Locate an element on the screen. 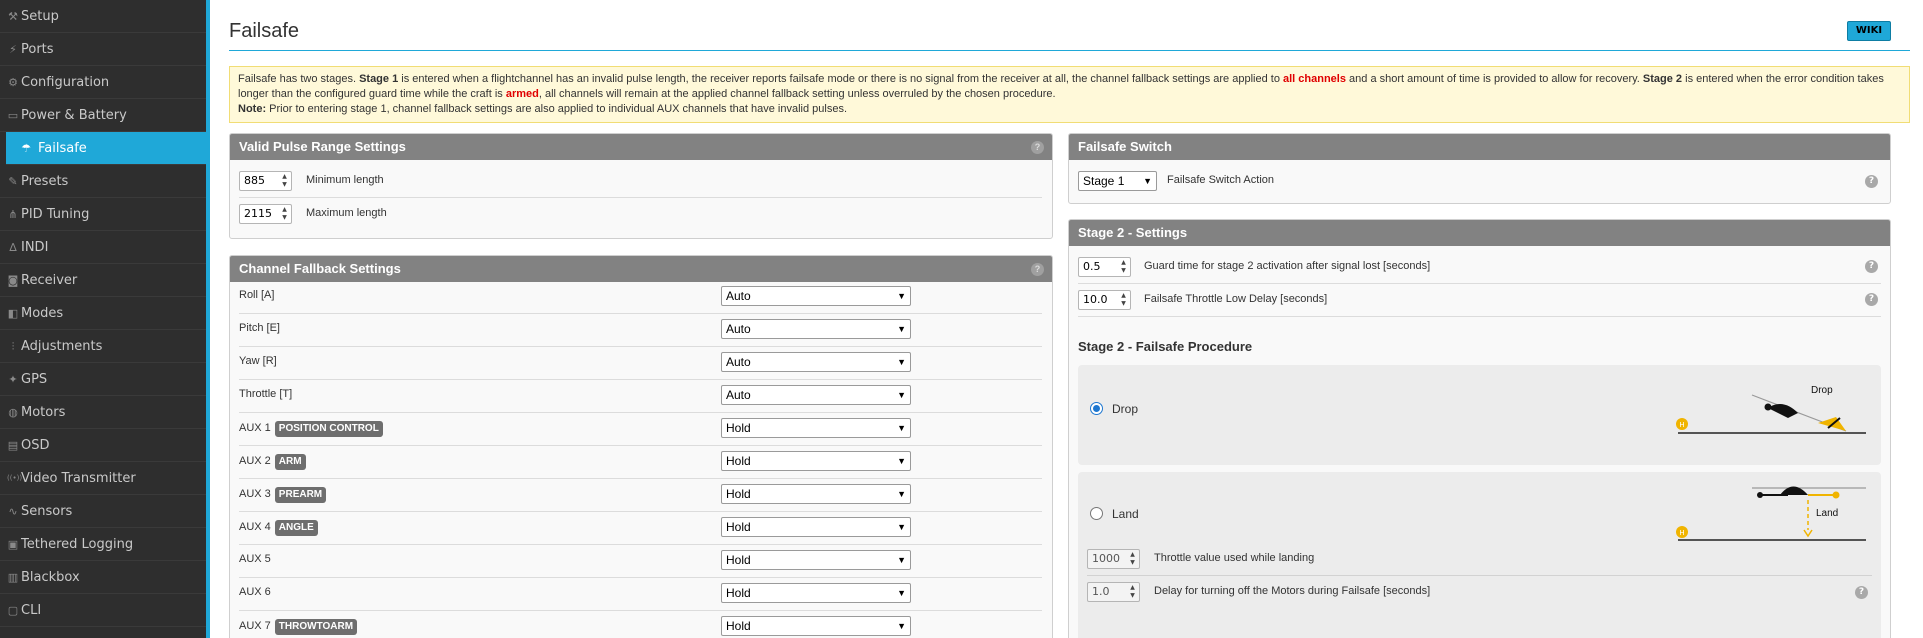 This screenshot has height=638, width=1923. osd-icon: ▤ is located at coordinates (13, 445).